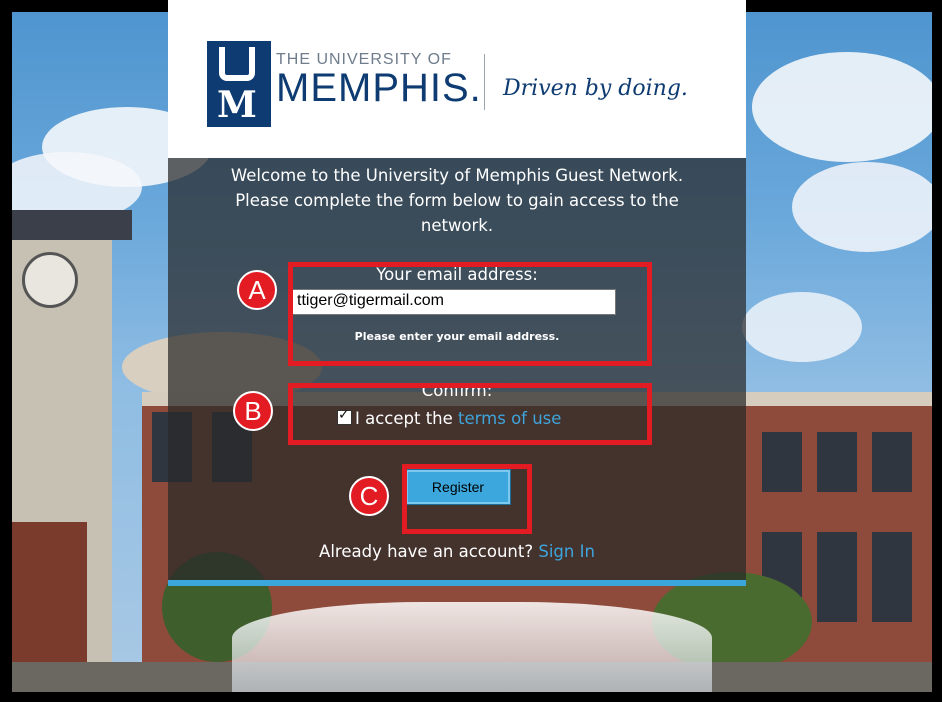 Image resolution: width=942 pixels, height=702 pixels. What do you see at coordinates (470, 414) in the screenshot?
I see `annotation-box-confirm` at bounding box center [470, 414].